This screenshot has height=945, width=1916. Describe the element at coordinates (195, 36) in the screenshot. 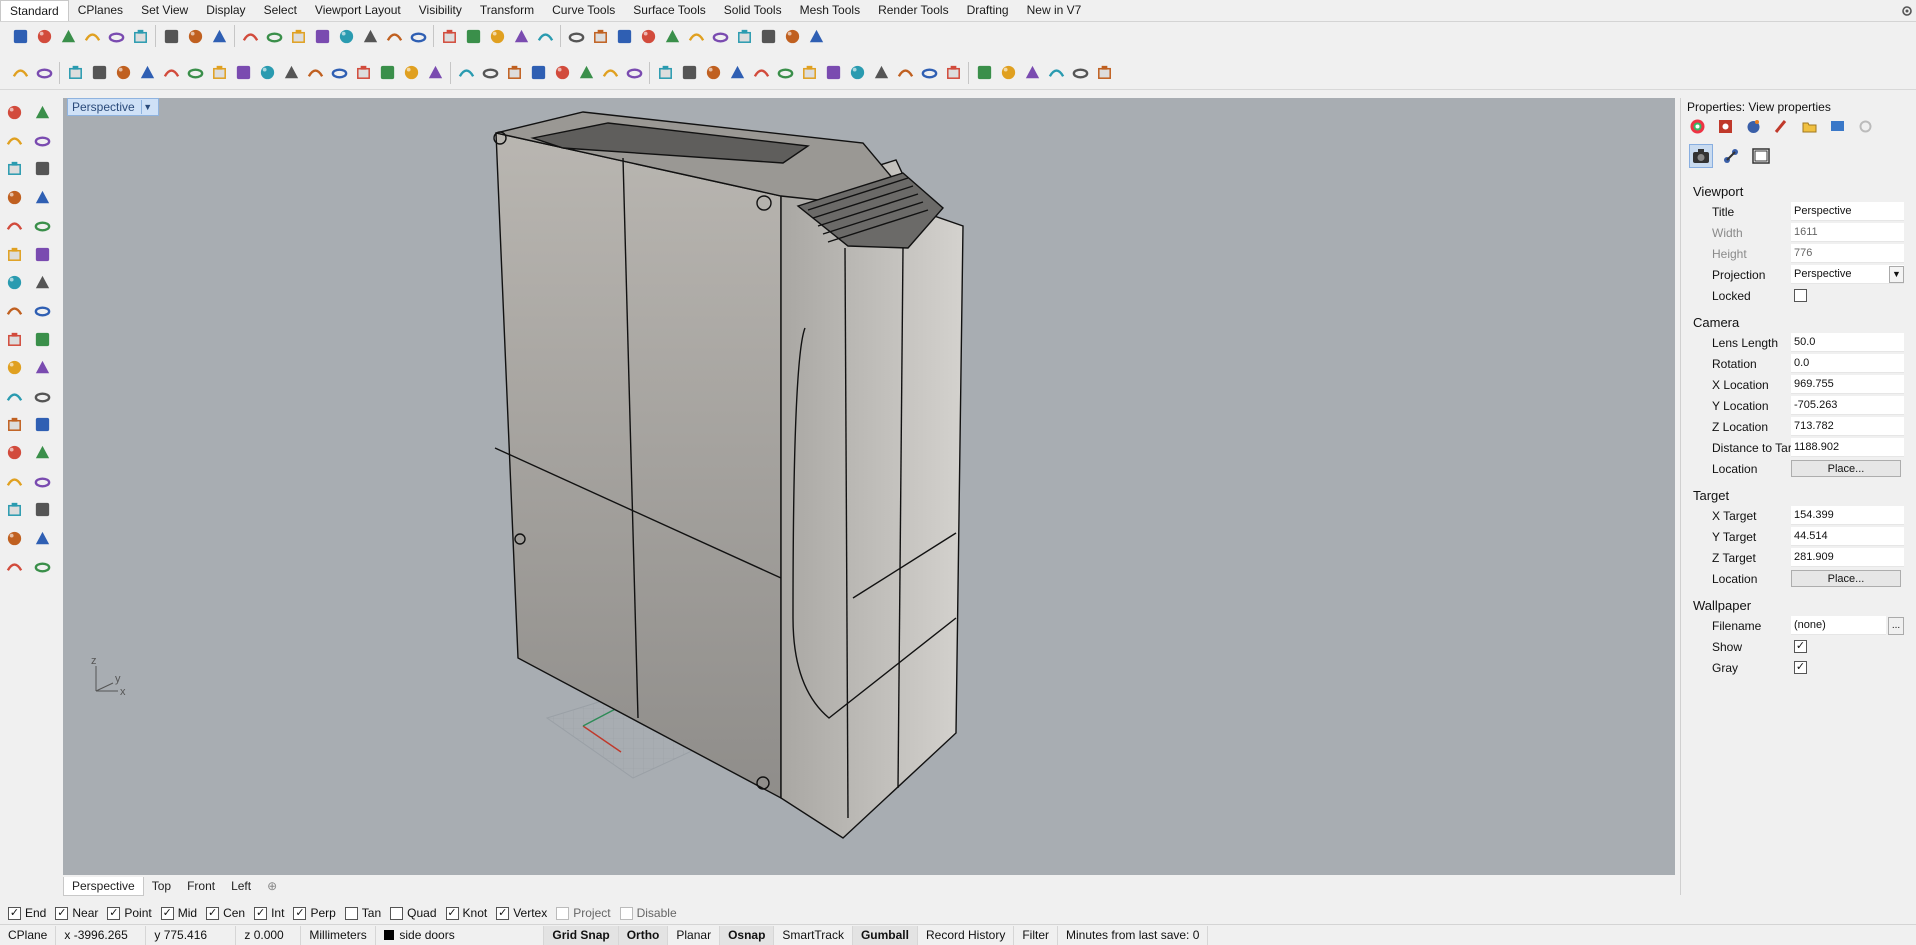

I see `paste-icon` at that location.